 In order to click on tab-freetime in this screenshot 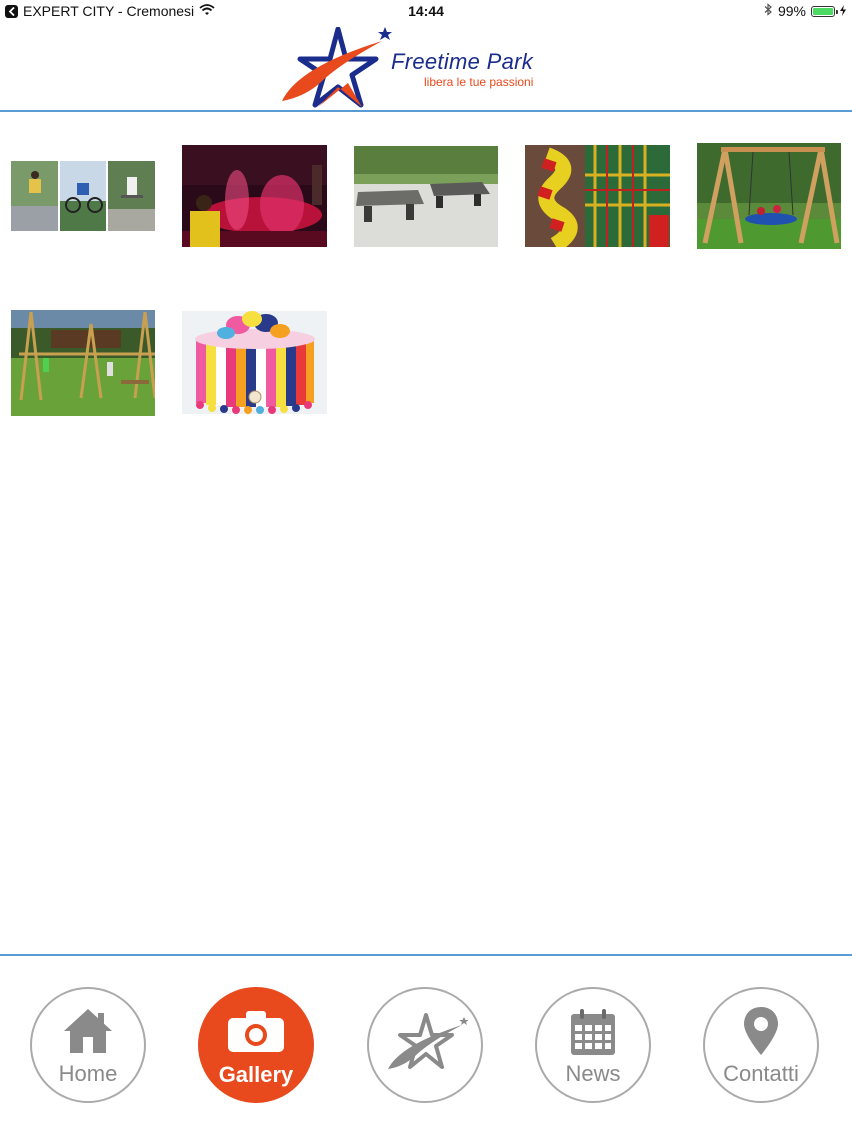, I will do `click(425, 1045)`.